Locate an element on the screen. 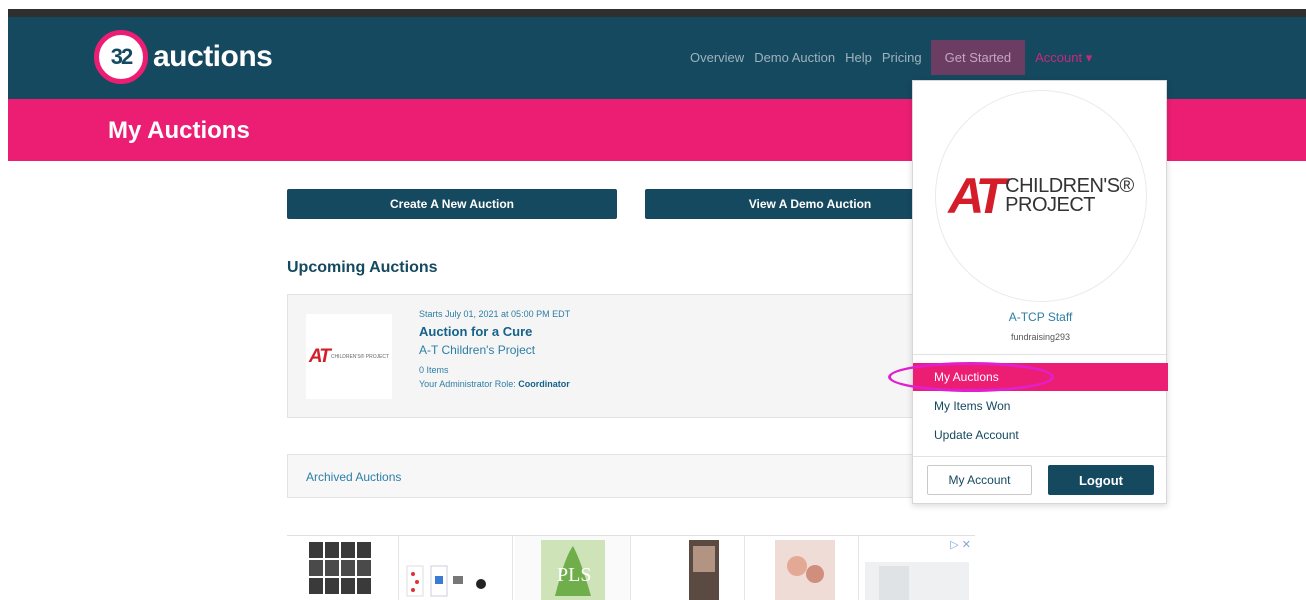 The width and height of the screenshot is (1306, 600). auction-admin-role: Your Administrator Role: Coordinator is located at coordinates (494, 384).